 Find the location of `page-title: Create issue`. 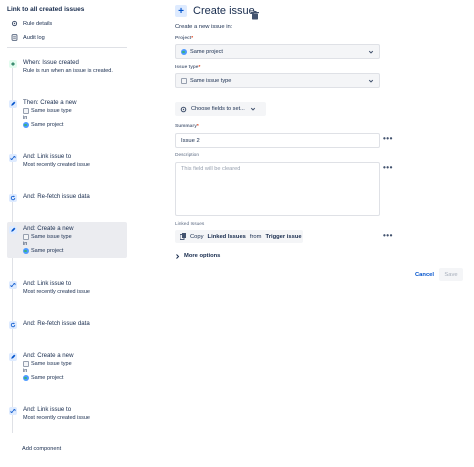

page-title: Create issue is located at coordinates (224, 11).